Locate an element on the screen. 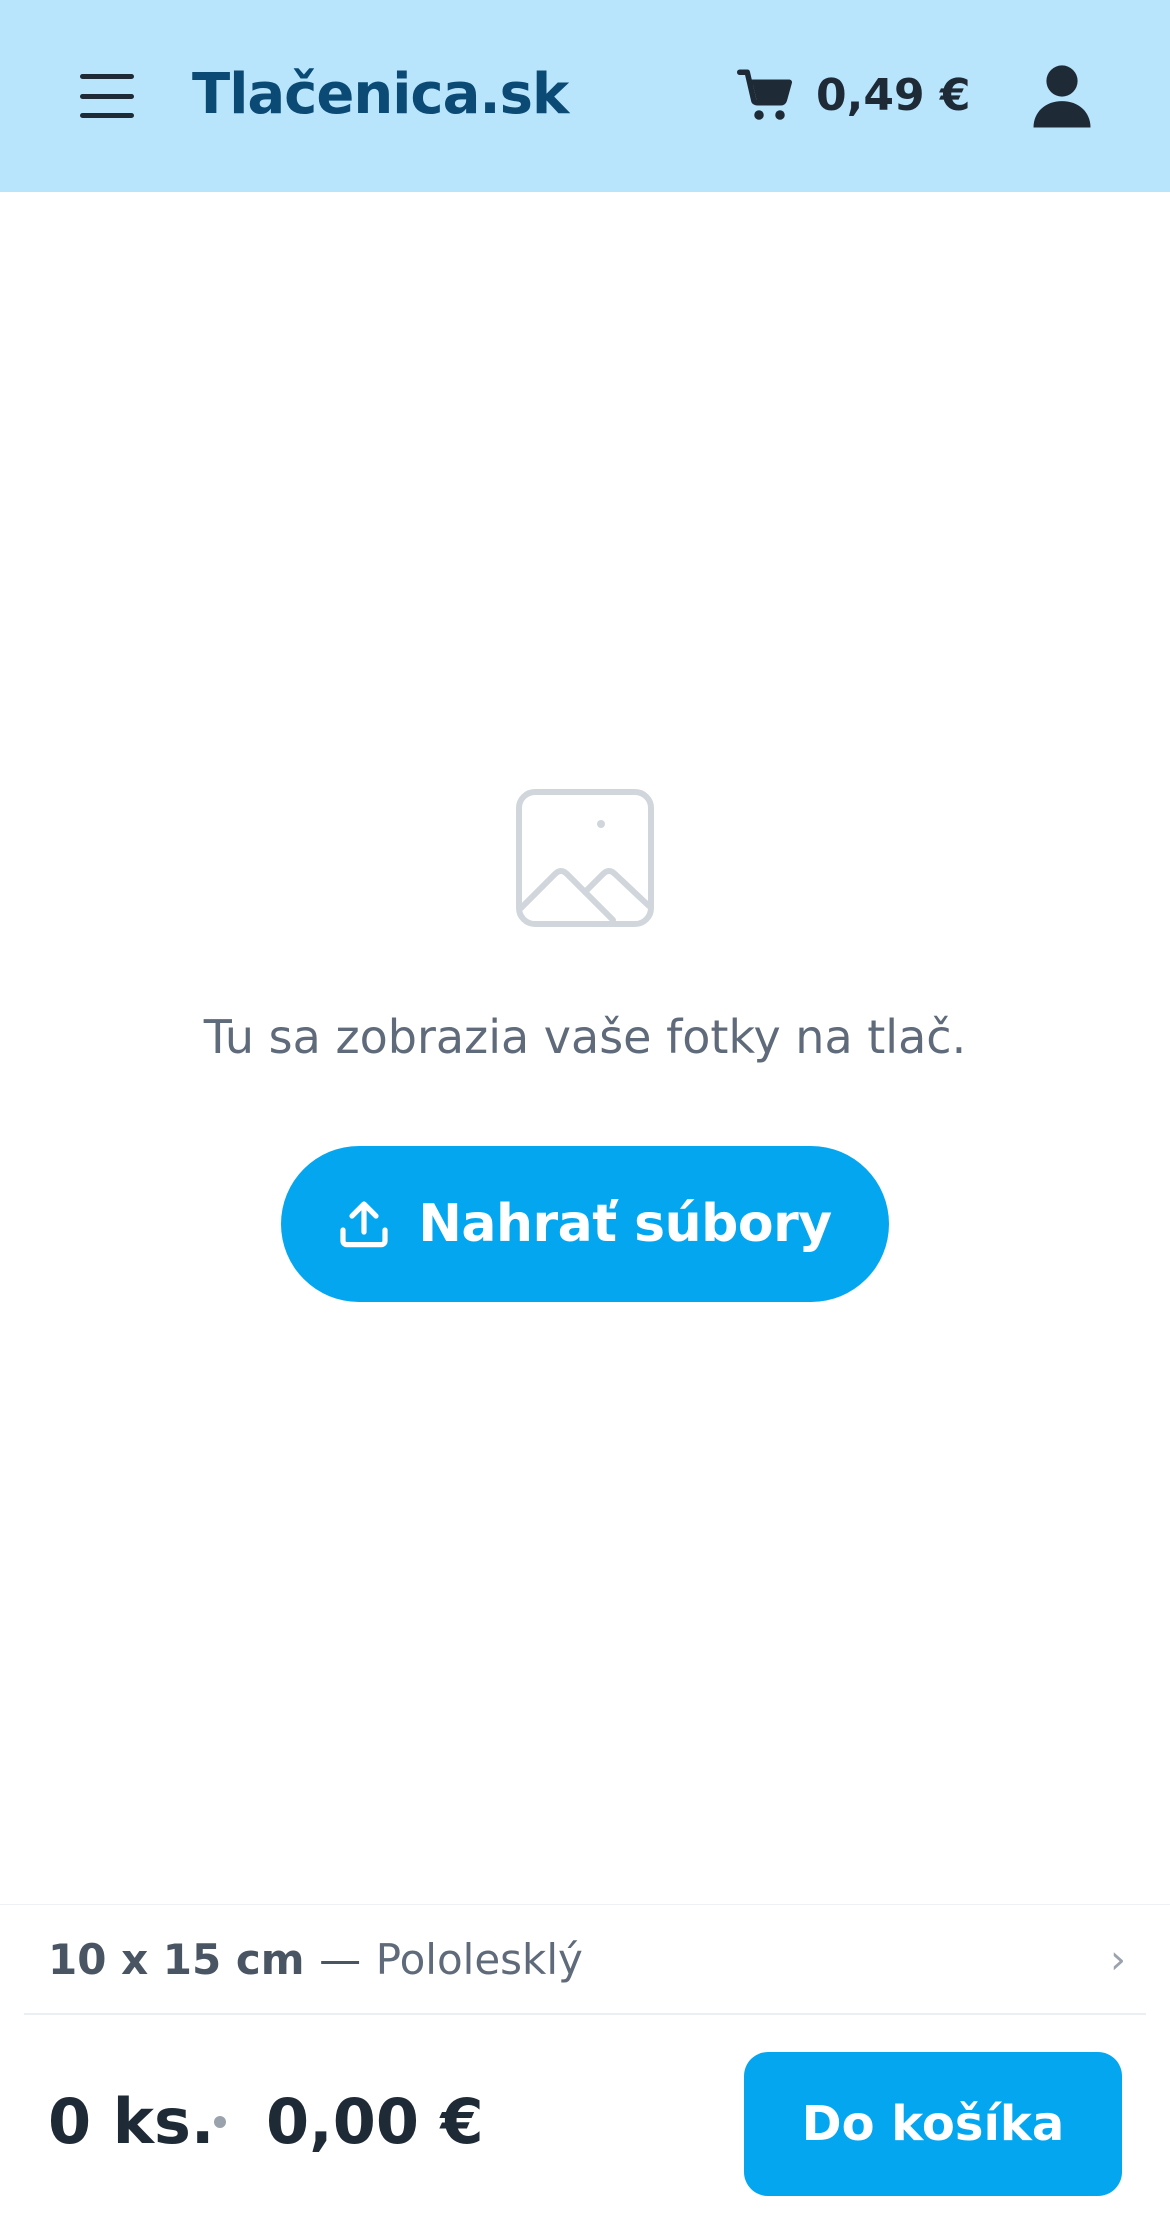  upload-icon is located at coordinates (364, 1224).